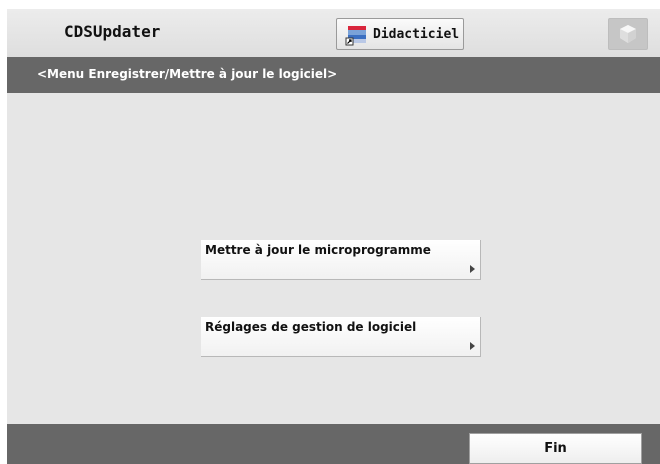  What do you see at coordinates (416, 34) in the screenshot?
I see `tutorial-label: Didacticiel` at bounding box center [416, 34].